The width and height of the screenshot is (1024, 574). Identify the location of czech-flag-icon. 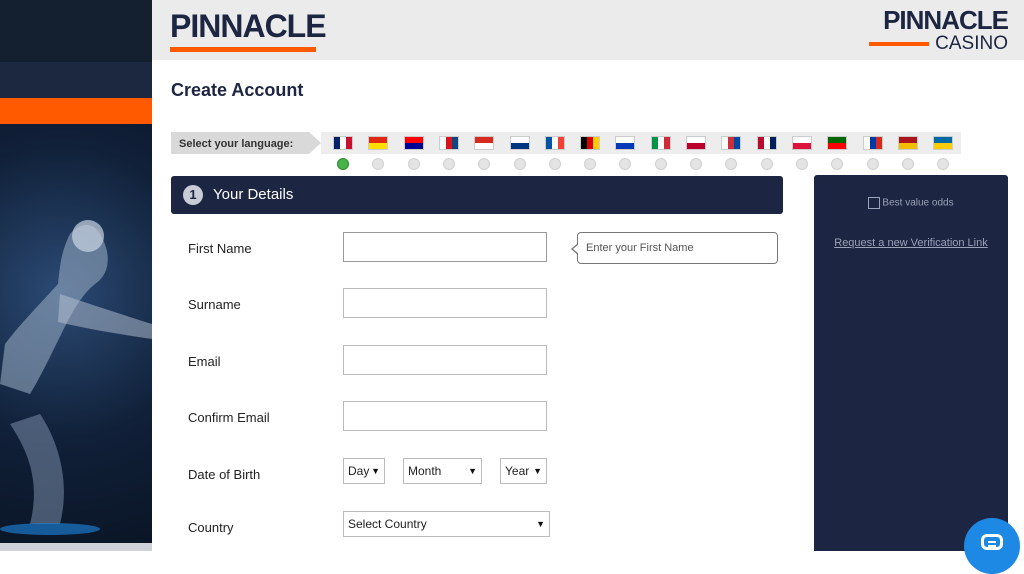
(448, 143).